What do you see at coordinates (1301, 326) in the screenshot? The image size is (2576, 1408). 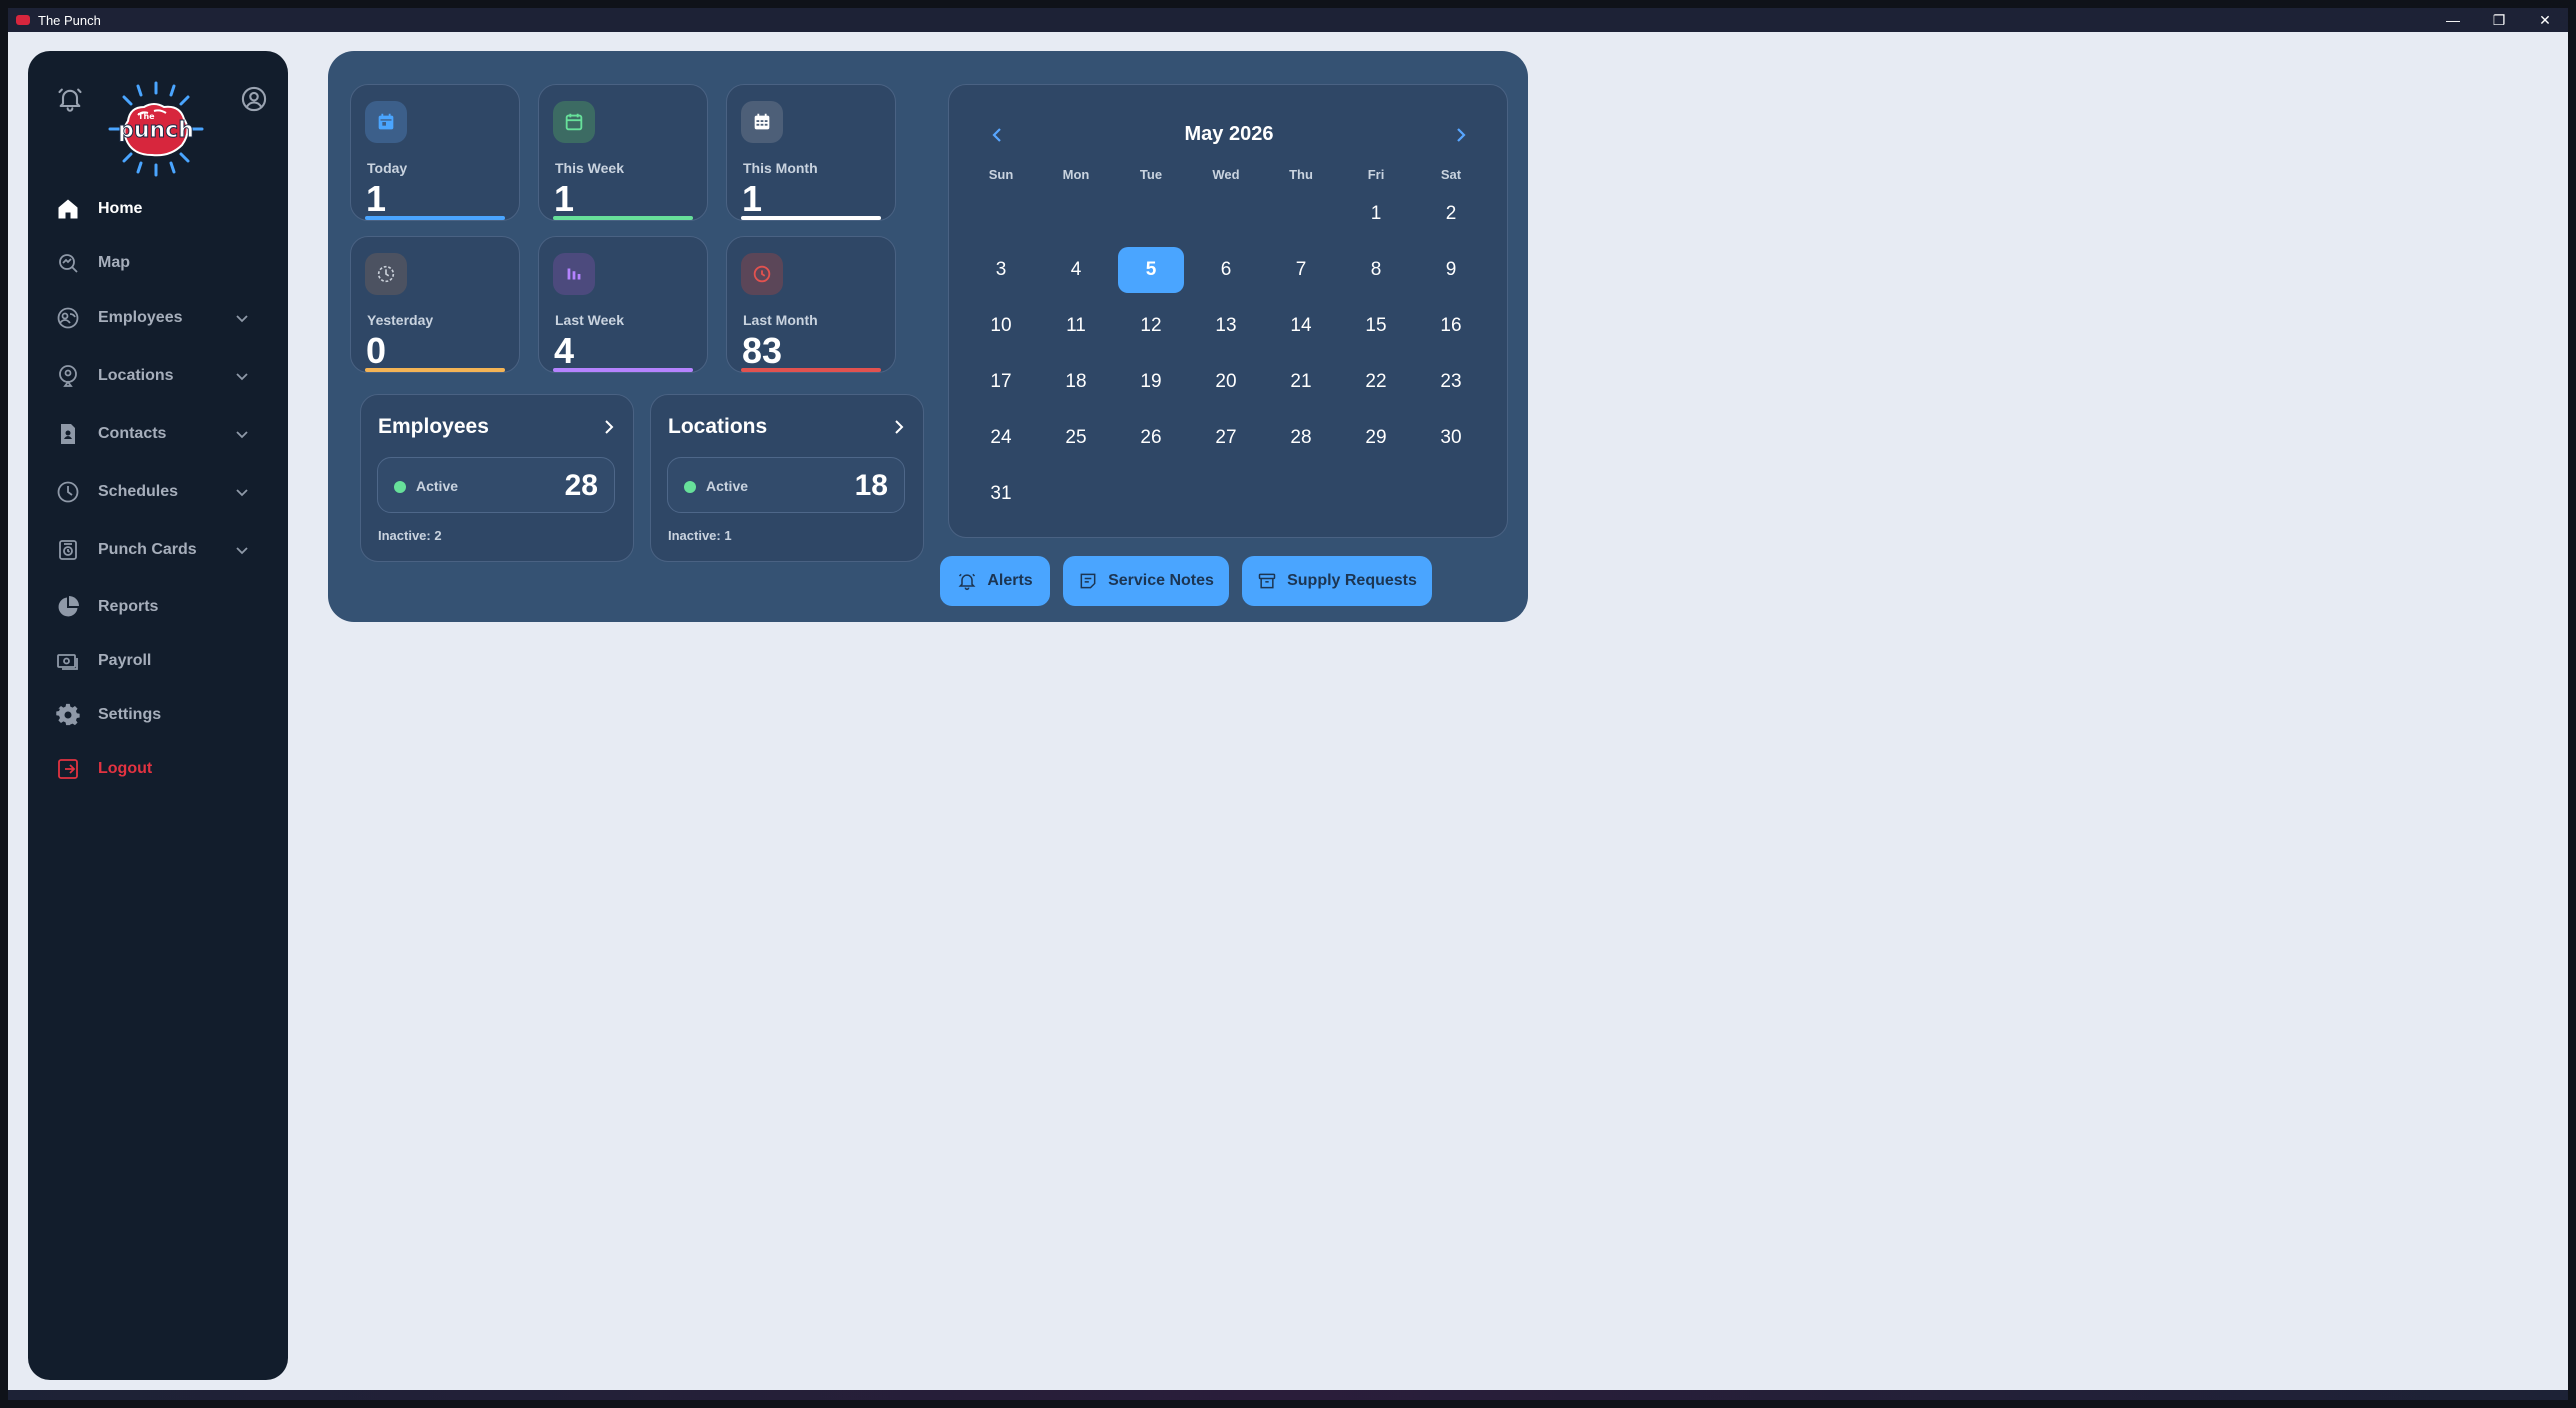 I see `calendar-day: 14` at bounding box center [1301, 326].